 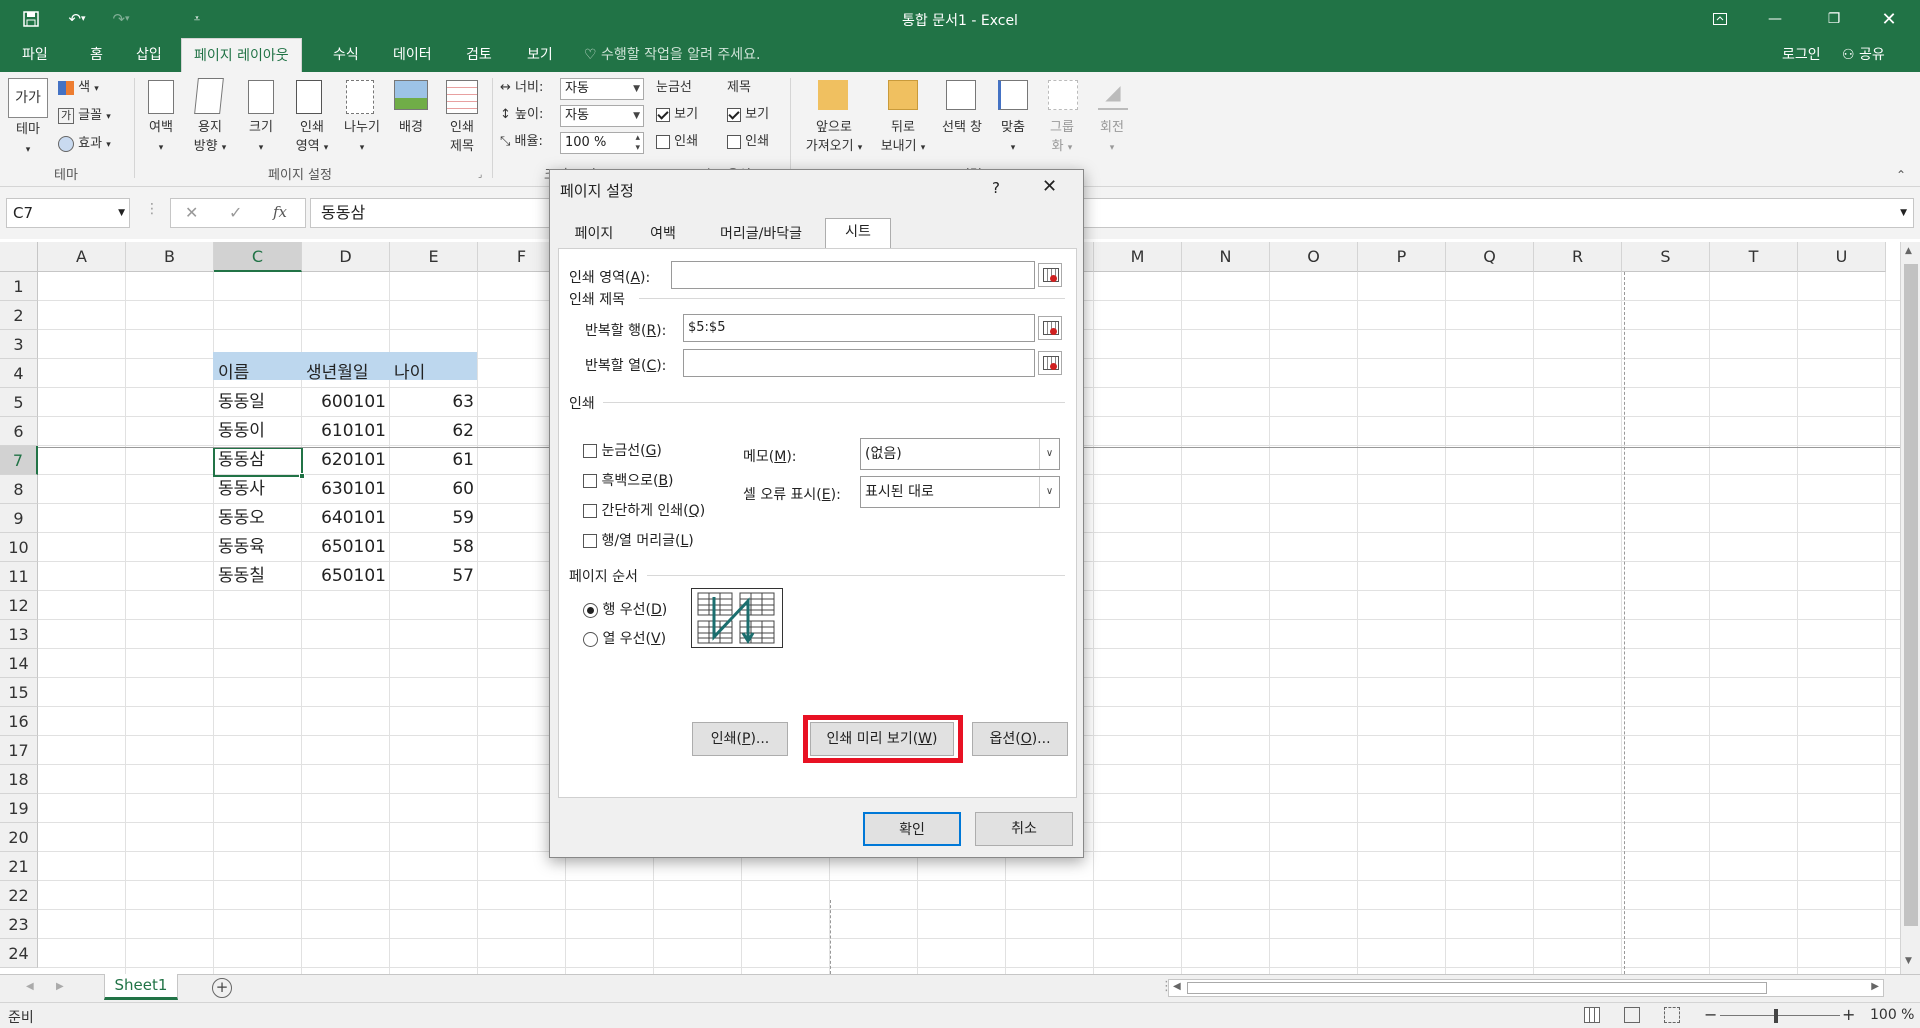 I want to click on print-area-input, so click(x=853, y=275).